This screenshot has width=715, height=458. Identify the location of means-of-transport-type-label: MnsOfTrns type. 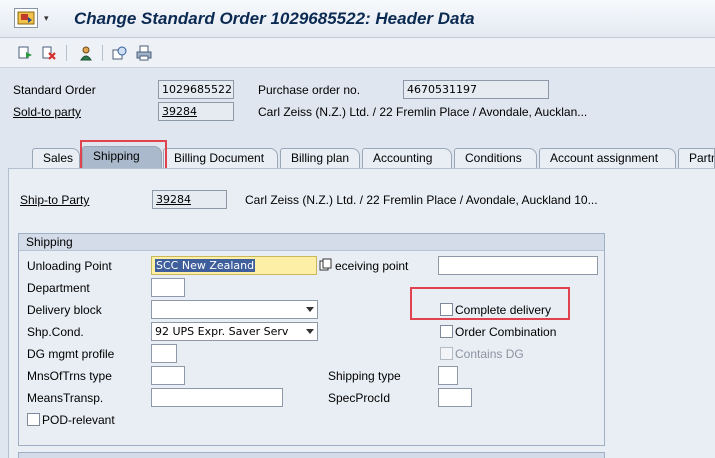
(69, 376).